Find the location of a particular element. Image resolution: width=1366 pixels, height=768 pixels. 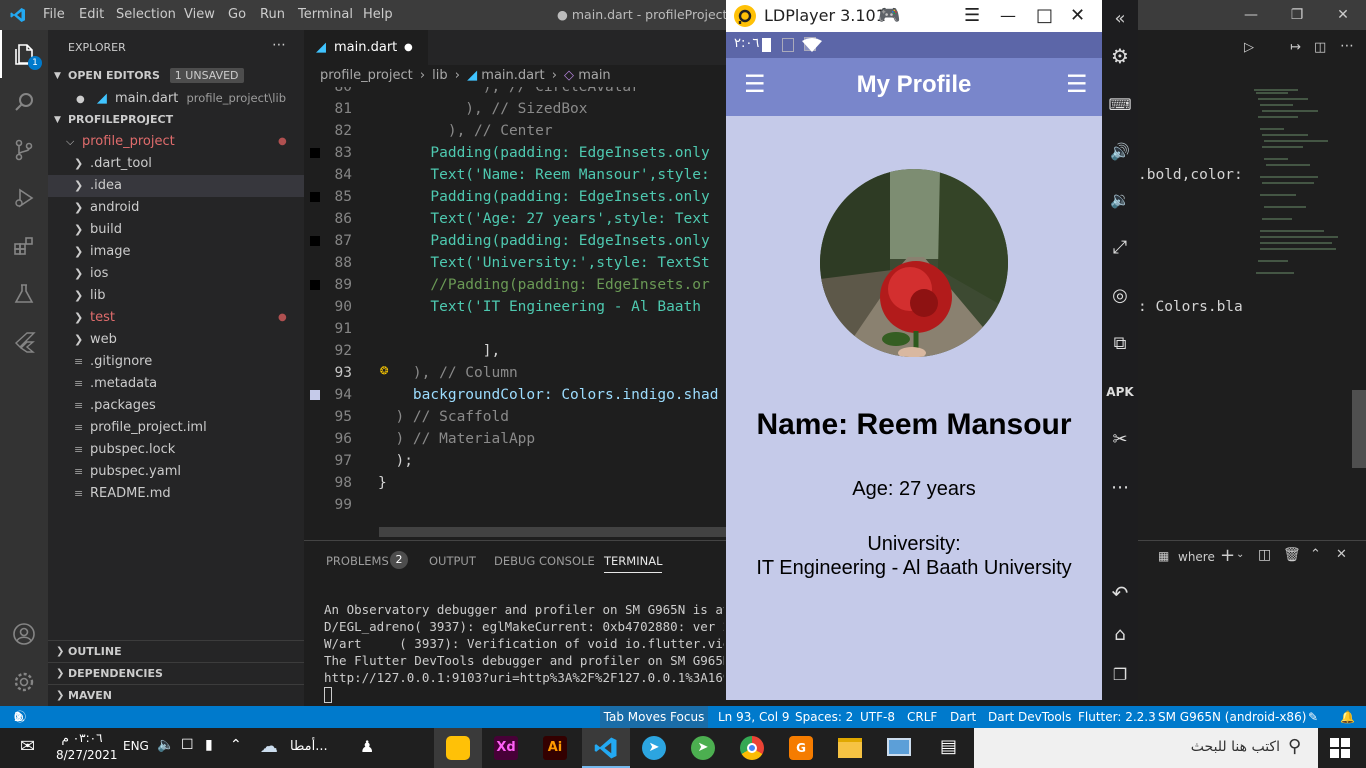

horizontal-scrollbar is located at coordinates (552, 532).